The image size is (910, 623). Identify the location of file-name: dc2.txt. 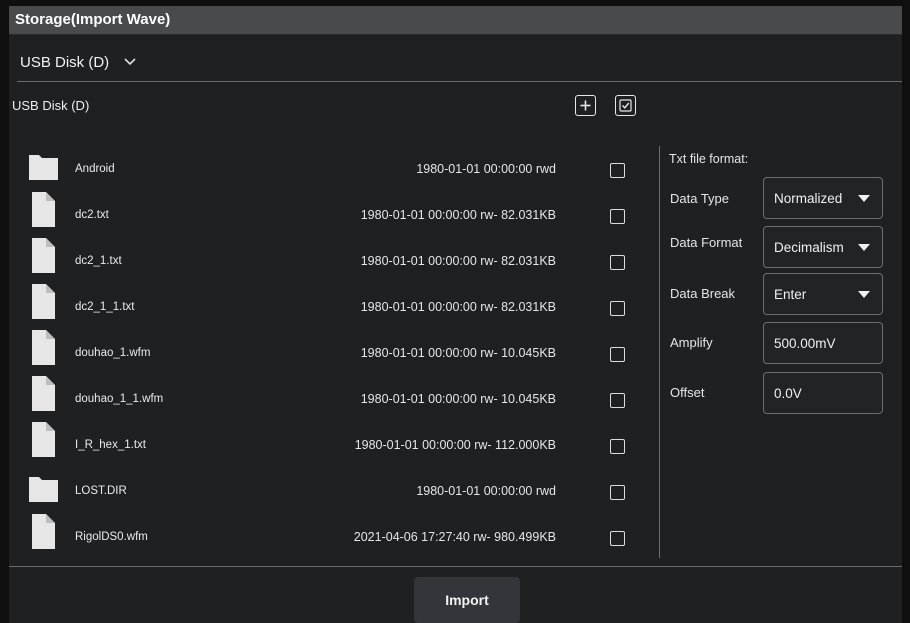
(92, 215).